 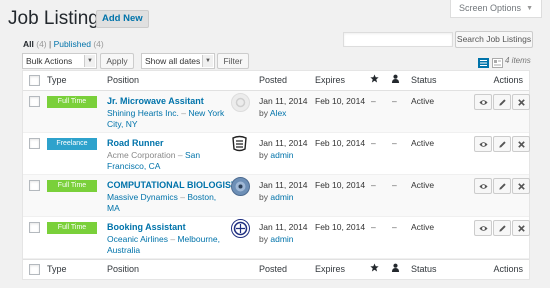 I want to click on filter-button: Filter, so click(x=233, y=61).